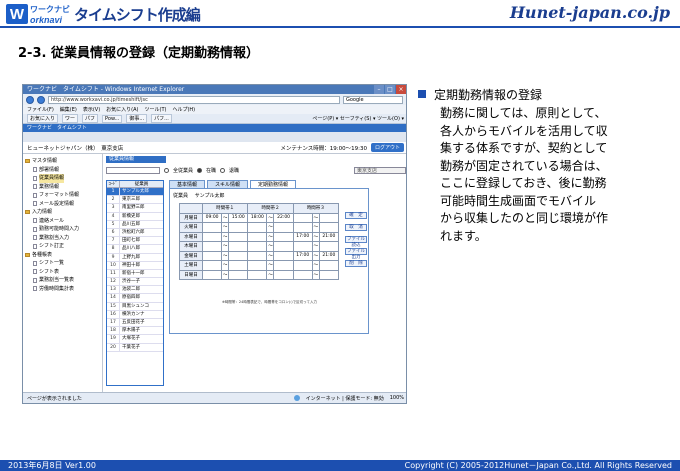  What do you see at coordinates (40, 109) in the screenshot?
I see `menu-file: ファイル(F)` at bounding box center [40, 109].